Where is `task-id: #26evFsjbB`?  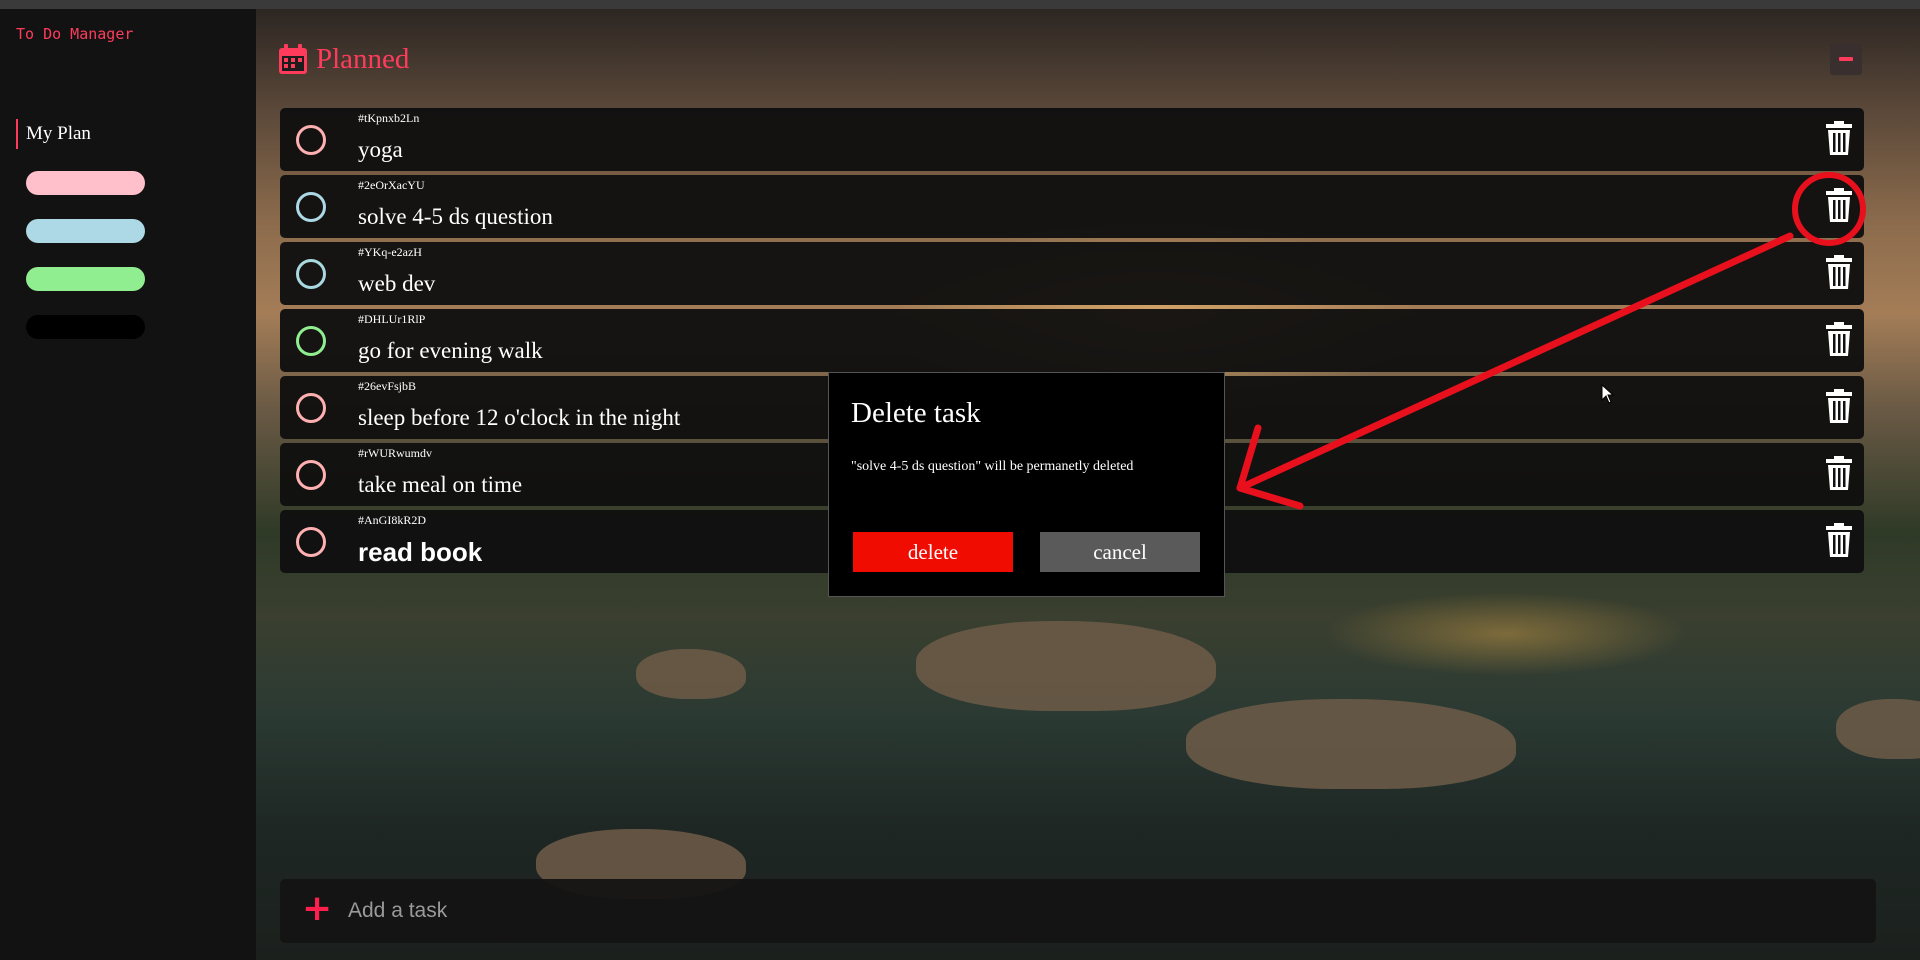 task-id: #26evFsjbB is located at coordinates (387, 386).